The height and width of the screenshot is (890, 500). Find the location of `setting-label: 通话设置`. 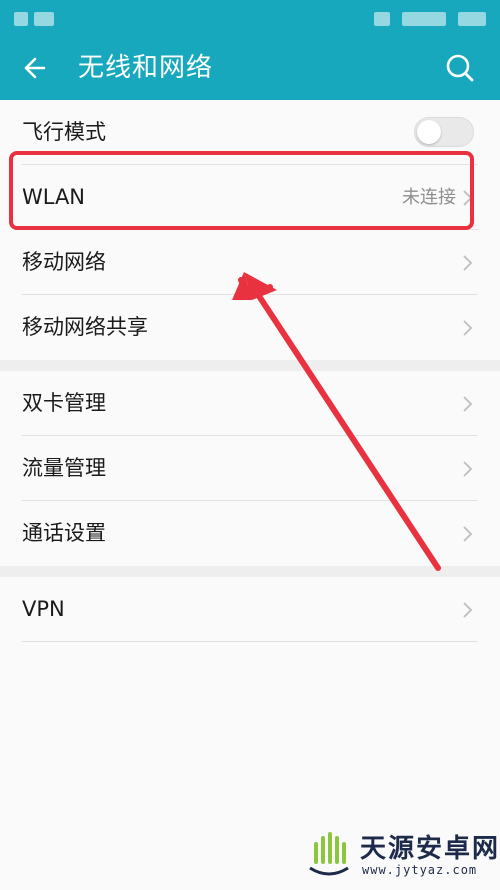

setting-label: 通话设置 is located at coordinates (64, 533).